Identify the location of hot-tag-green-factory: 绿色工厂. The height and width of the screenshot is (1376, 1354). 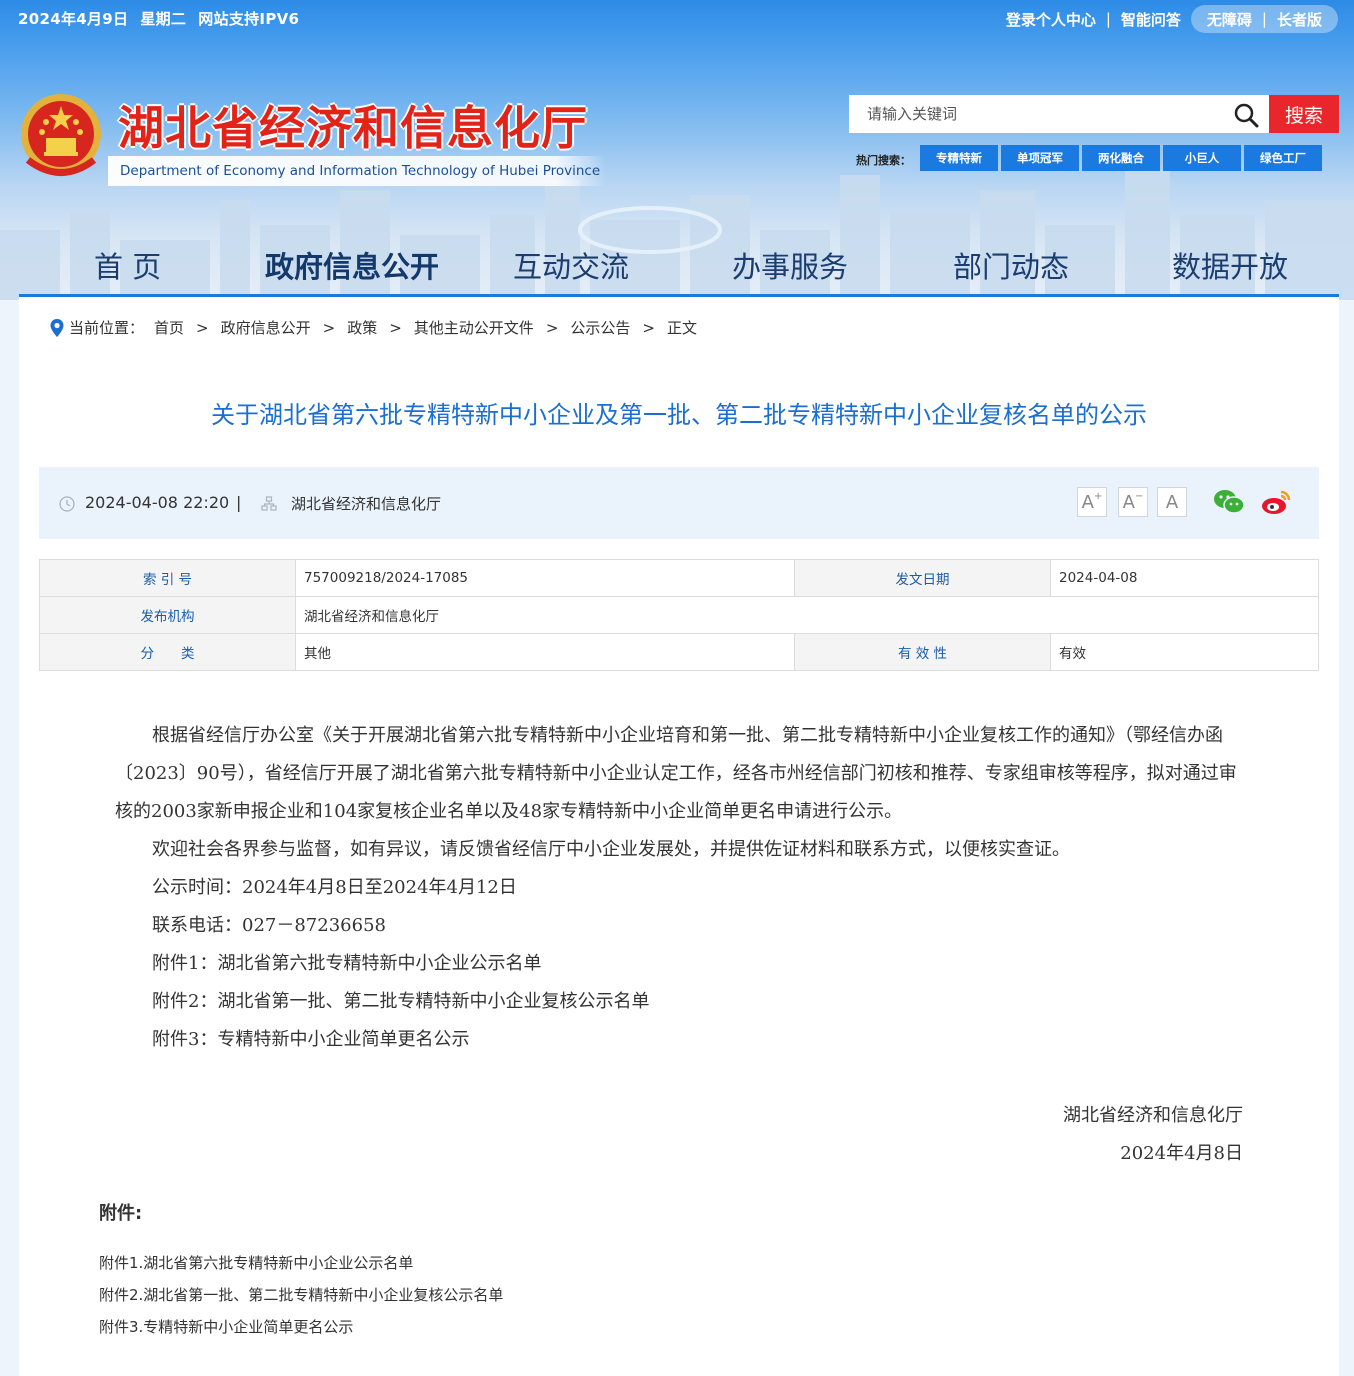
(1283, 158).